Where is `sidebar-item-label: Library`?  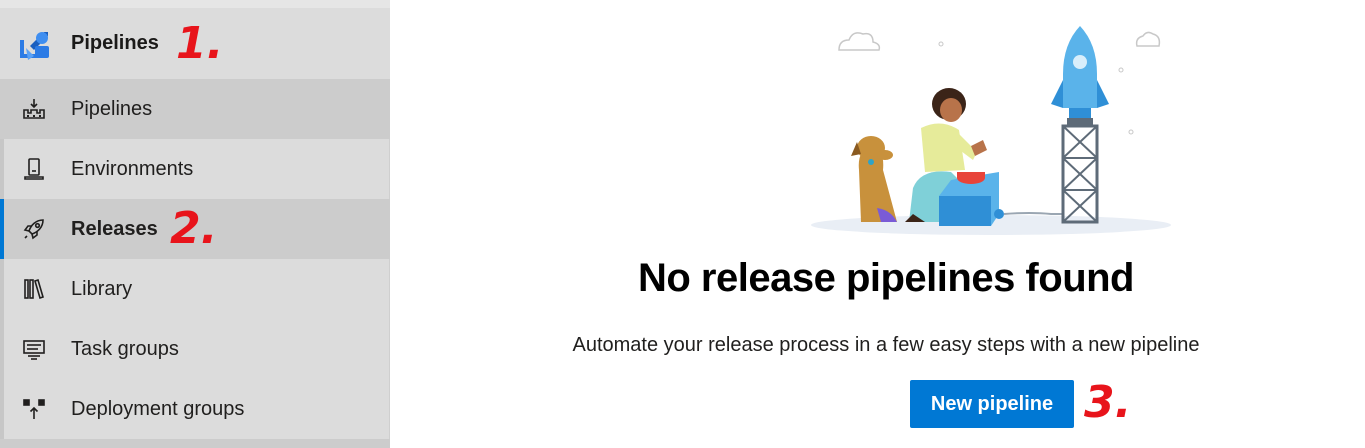
sidebar-item-label: Library is located at coordinates (102, 289).